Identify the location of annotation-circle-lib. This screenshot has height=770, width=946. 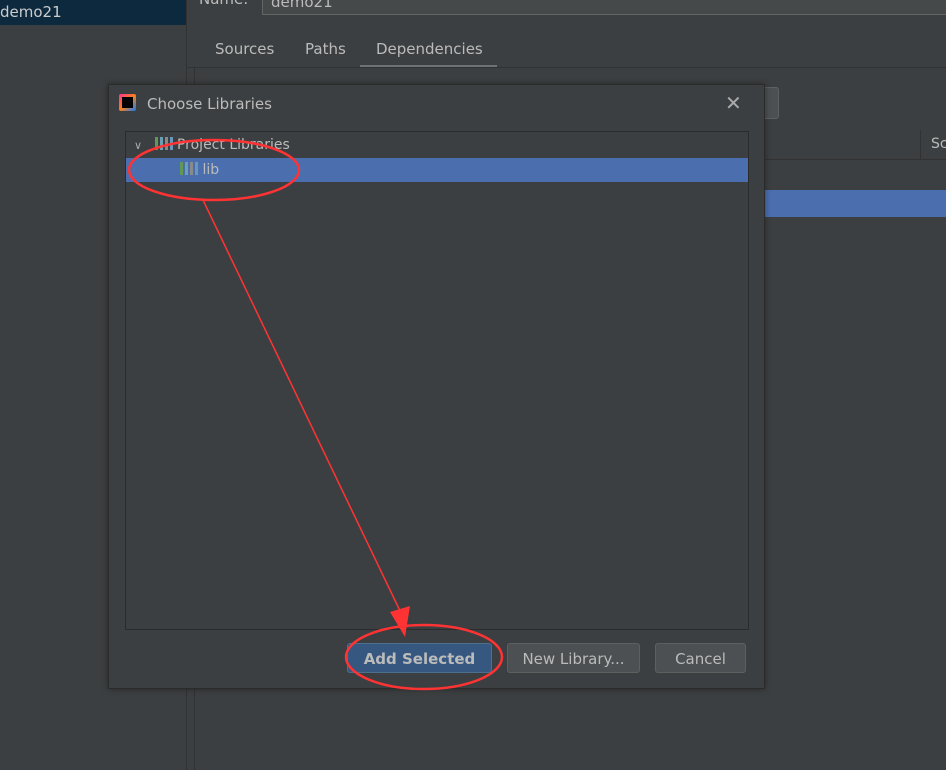
(214, 170).